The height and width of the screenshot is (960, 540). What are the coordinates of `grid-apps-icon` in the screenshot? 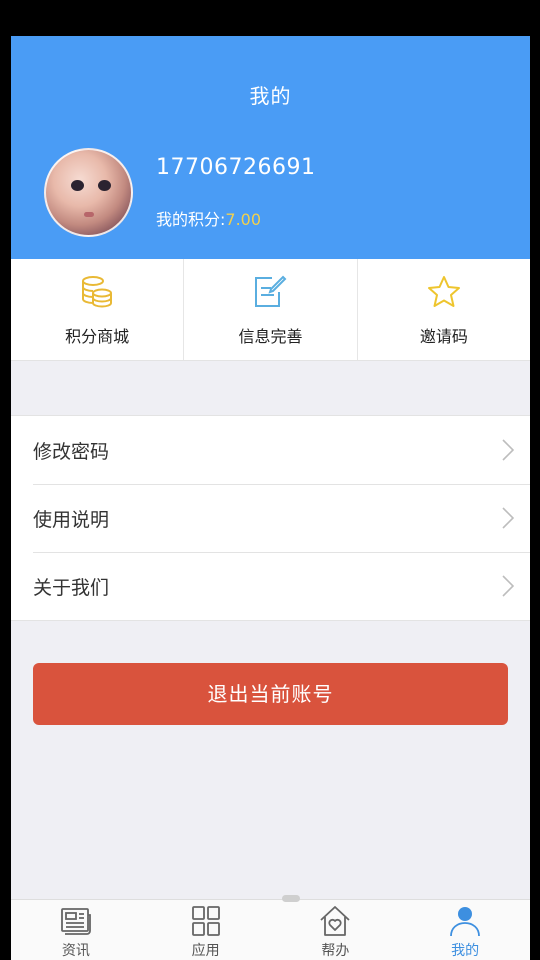 It's located at (205, 921).